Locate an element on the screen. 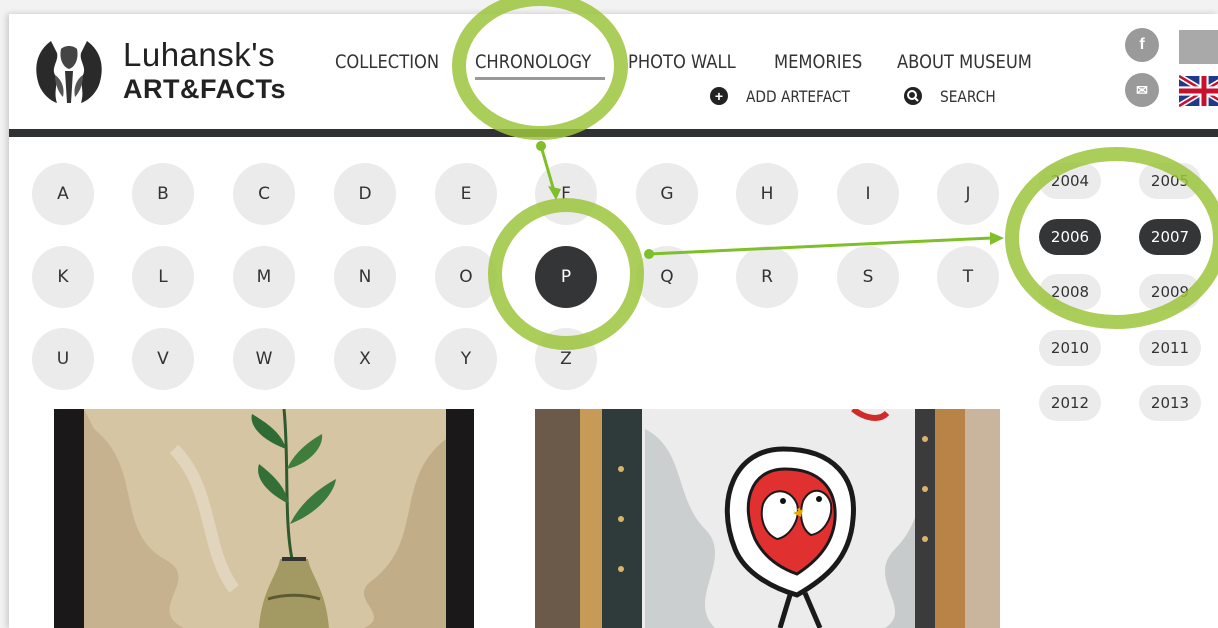  year-2004: 2004 is located at coordinates (1070, 181).